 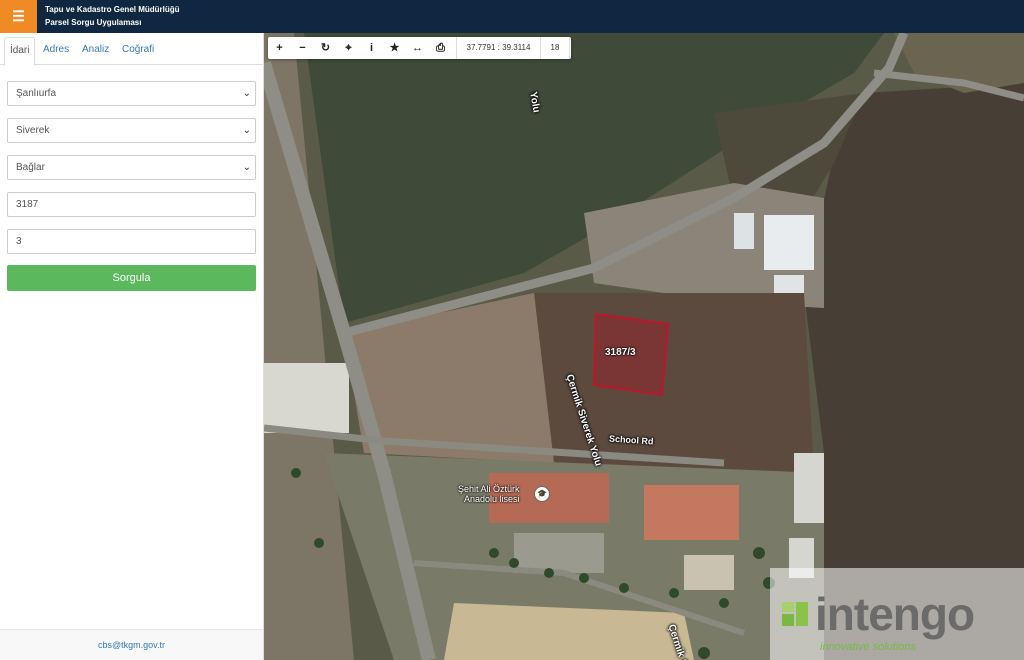 What do you see at coordinates (498, 48) in the screenshot?
I see `coordinate-readout: 37.7791 : 39.3114` at bounding box center [498, 48].